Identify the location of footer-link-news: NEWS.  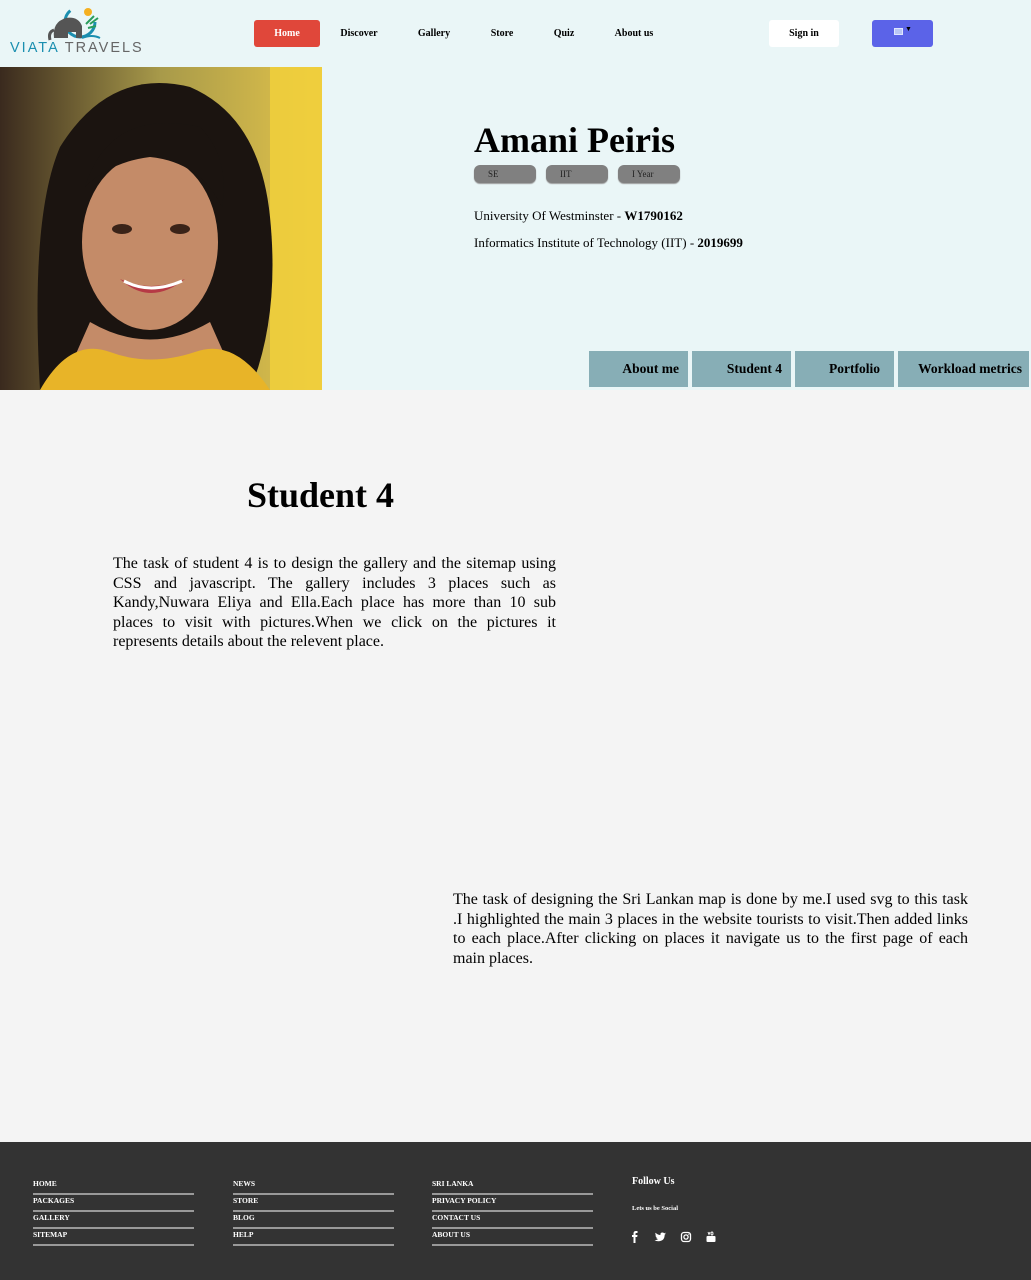
(313, 1186).